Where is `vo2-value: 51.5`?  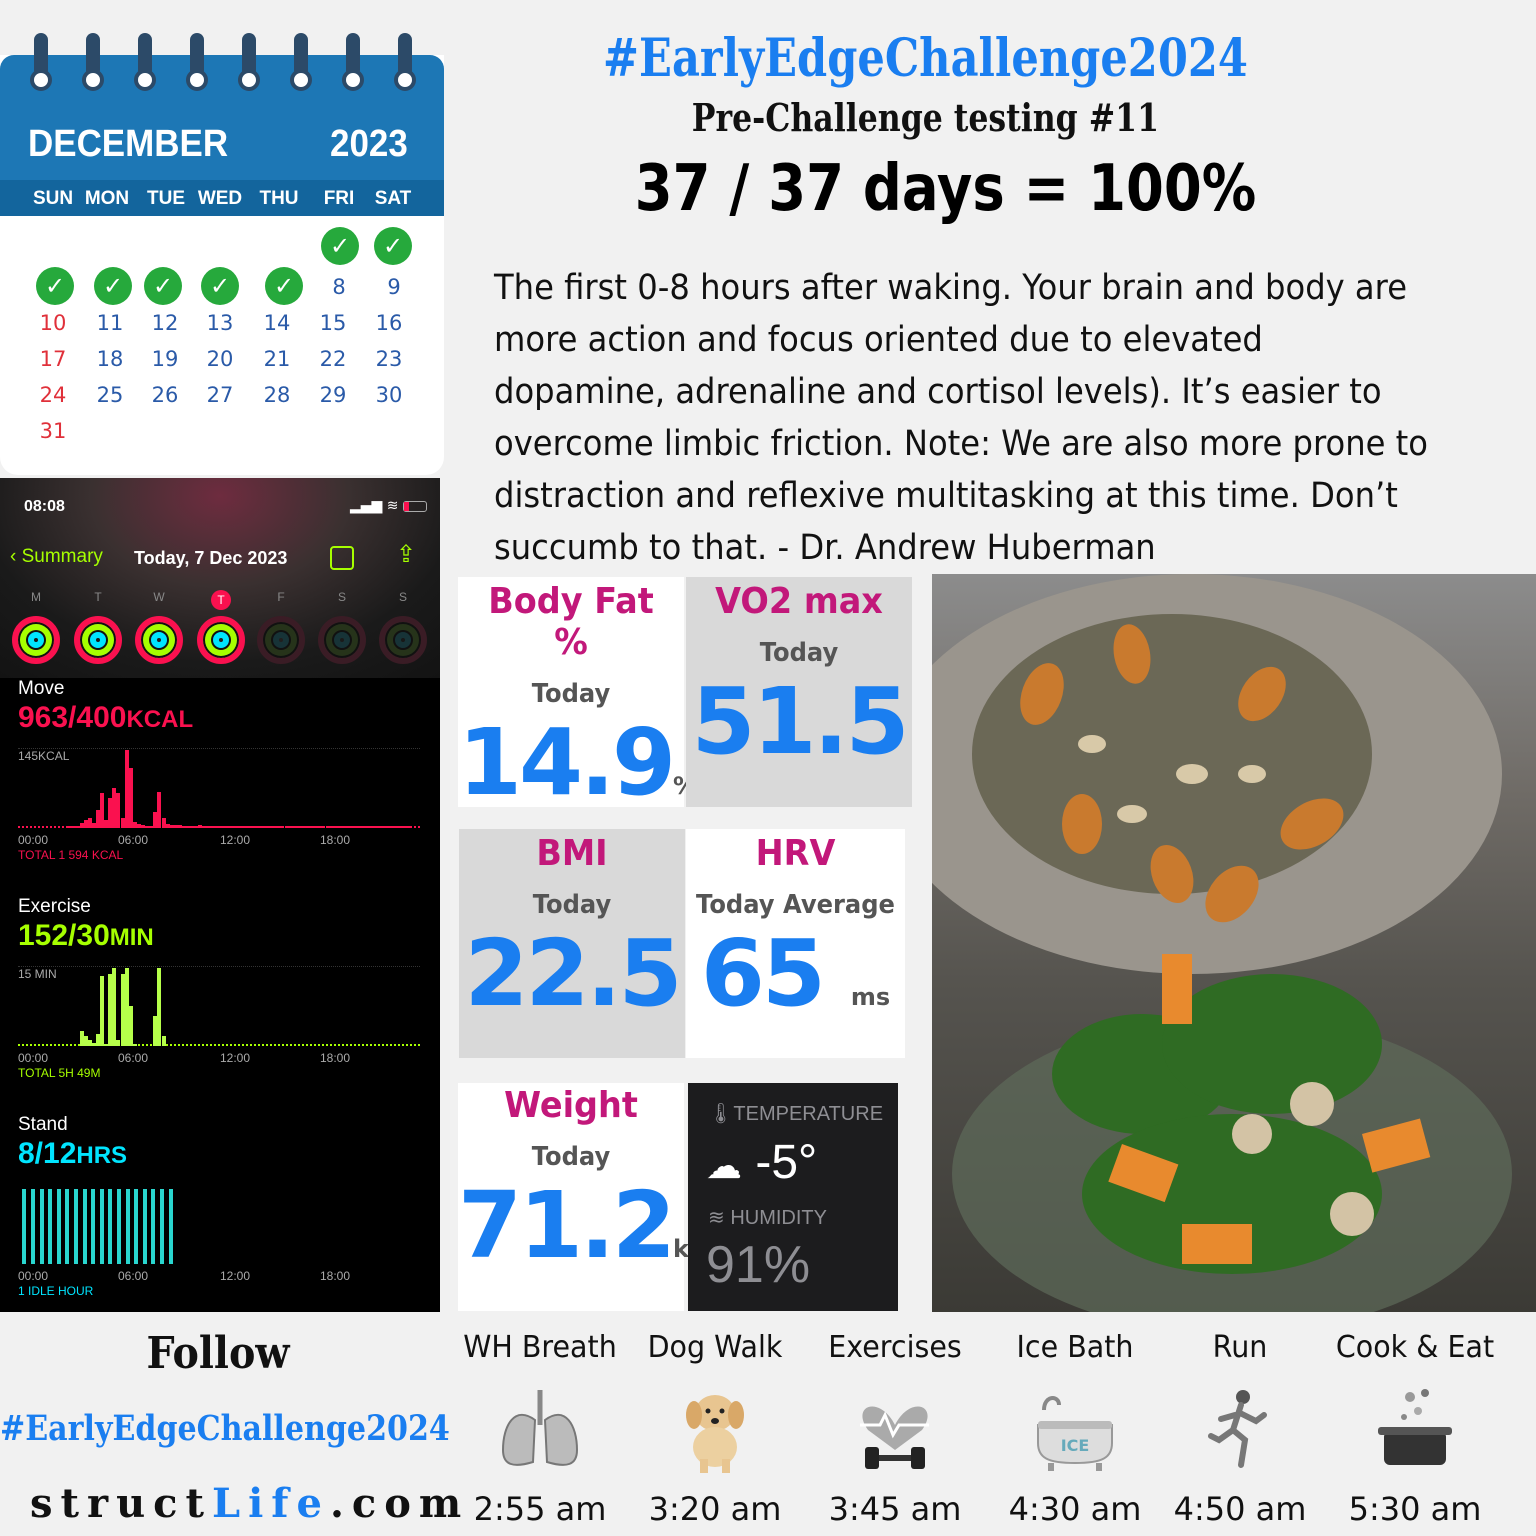 vo2-value: 51.5 is located at coordinates (800, 721).